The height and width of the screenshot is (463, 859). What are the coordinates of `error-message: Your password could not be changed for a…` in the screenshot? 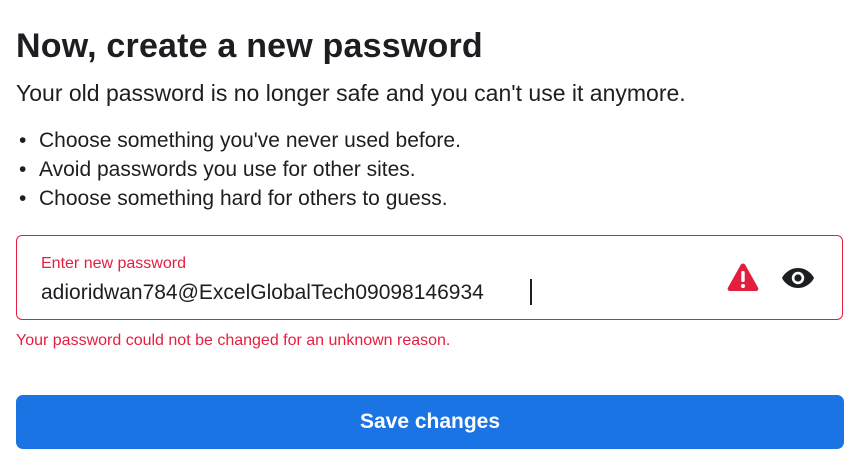 It's located at (233, 340).